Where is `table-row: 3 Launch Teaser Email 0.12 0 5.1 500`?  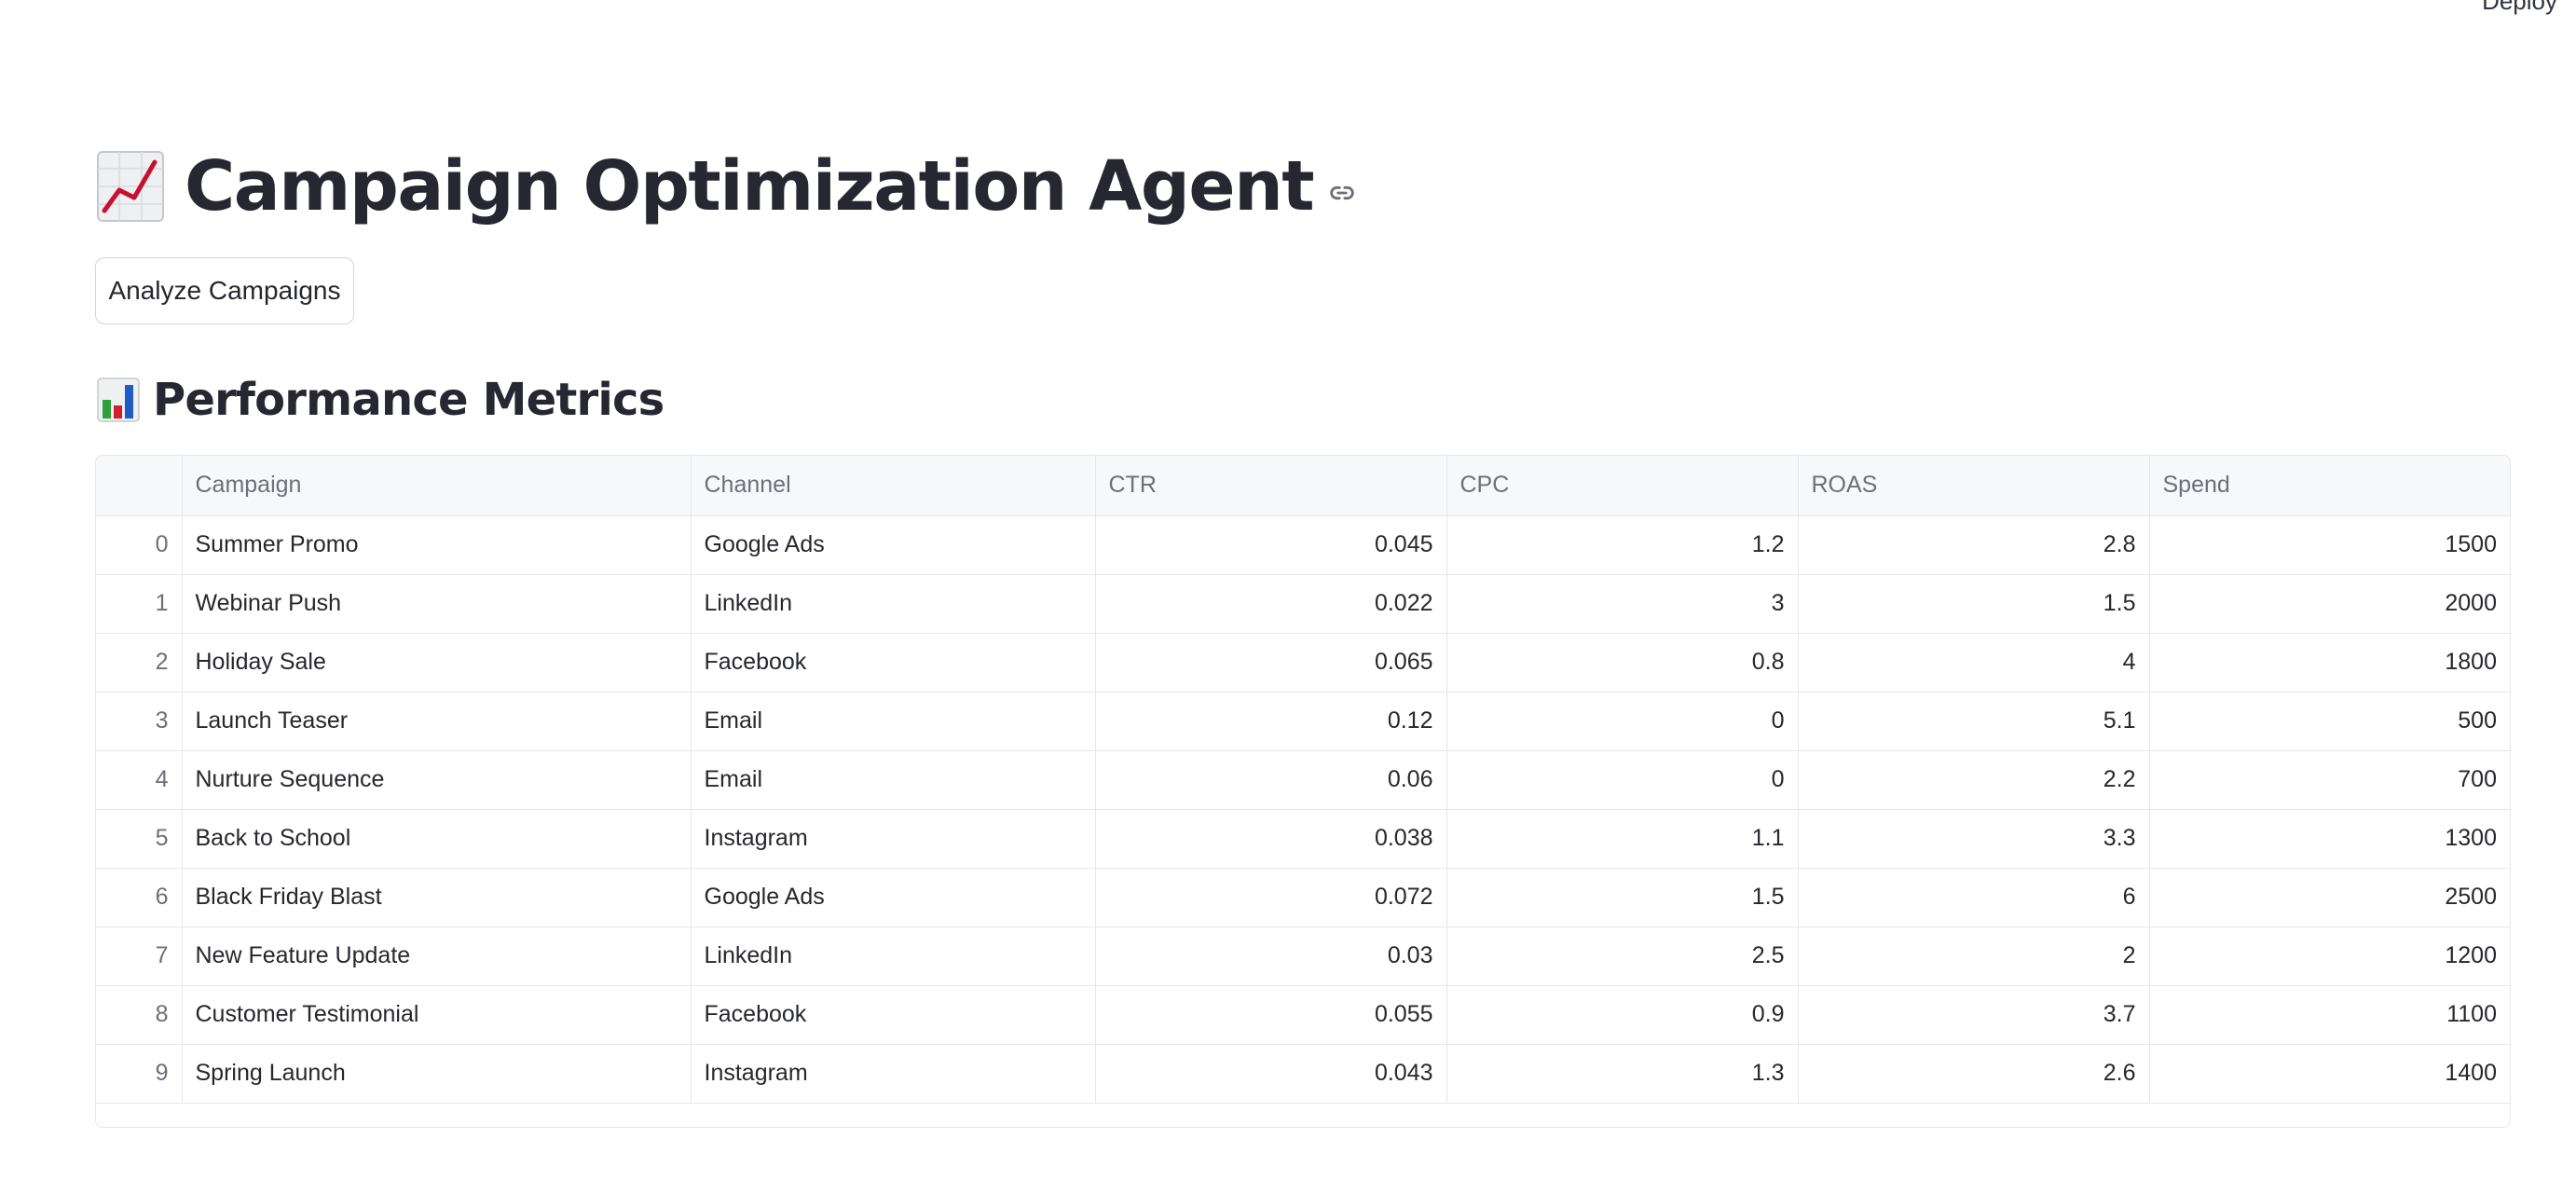
table-row: 3 Launch Teaser Email 0.12 0 5.1 500 is located at coordinates (1303, 721).